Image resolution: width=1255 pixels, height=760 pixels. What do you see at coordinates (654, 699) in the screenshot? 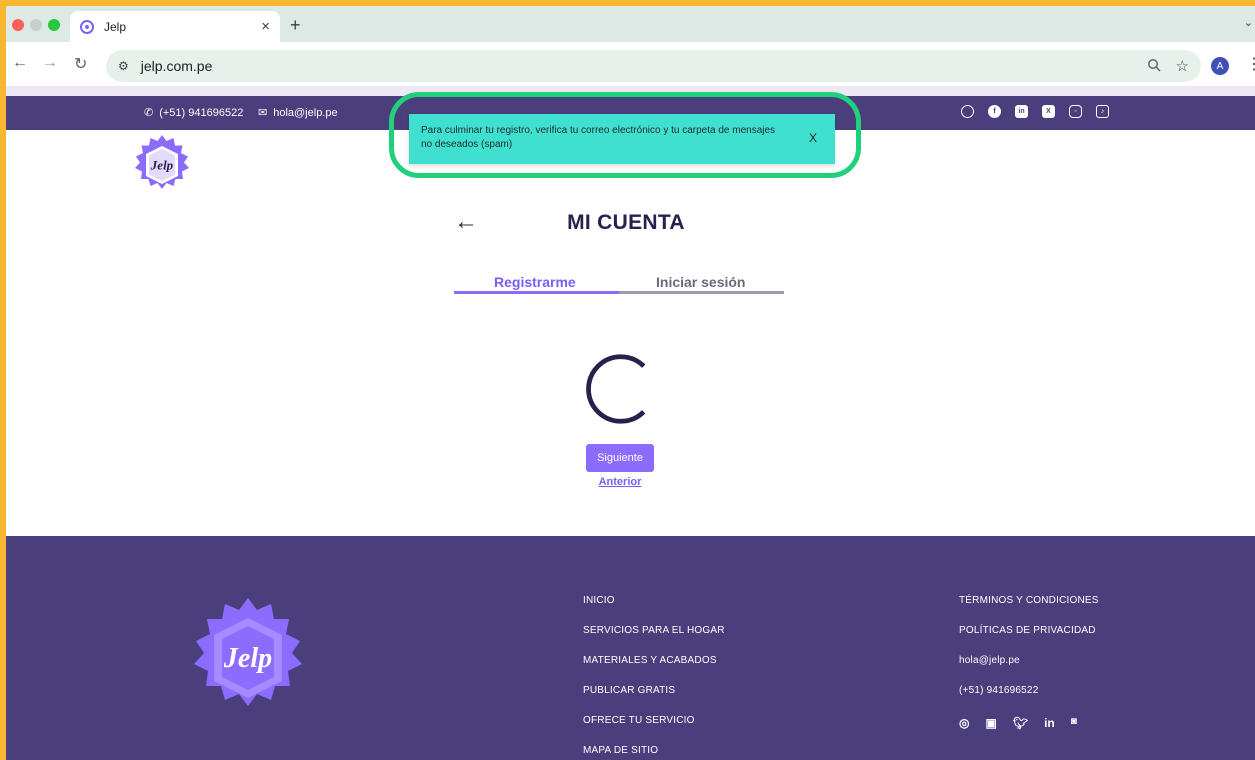
I see `footer-link-publicar: PUBLICAR GRATIS` at bounding box center [654, 699].